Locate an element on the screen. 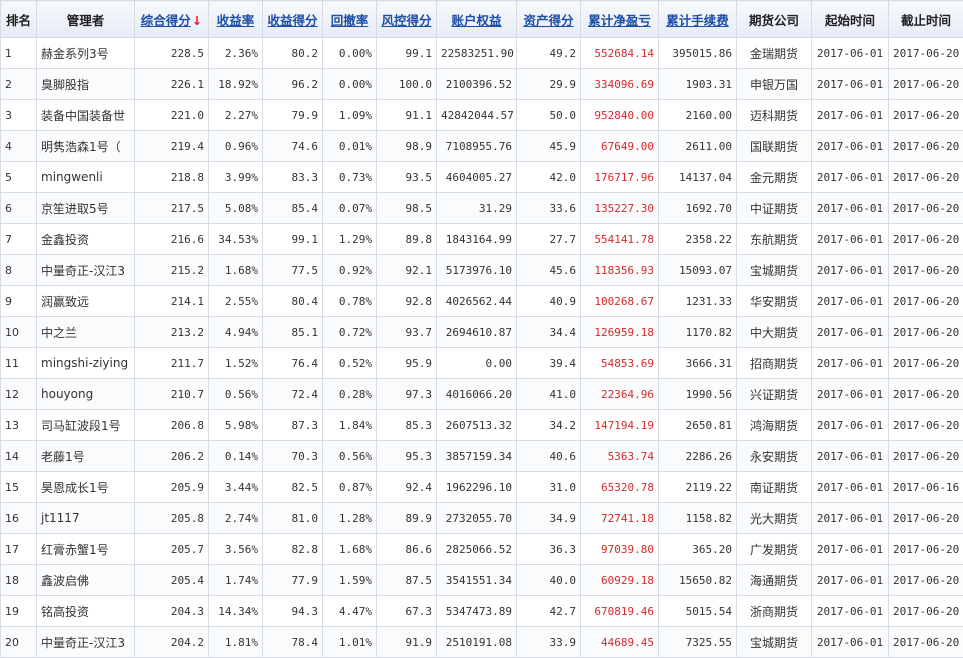  risk-score-cell: 93.5 is located at coordinates (407, 177).